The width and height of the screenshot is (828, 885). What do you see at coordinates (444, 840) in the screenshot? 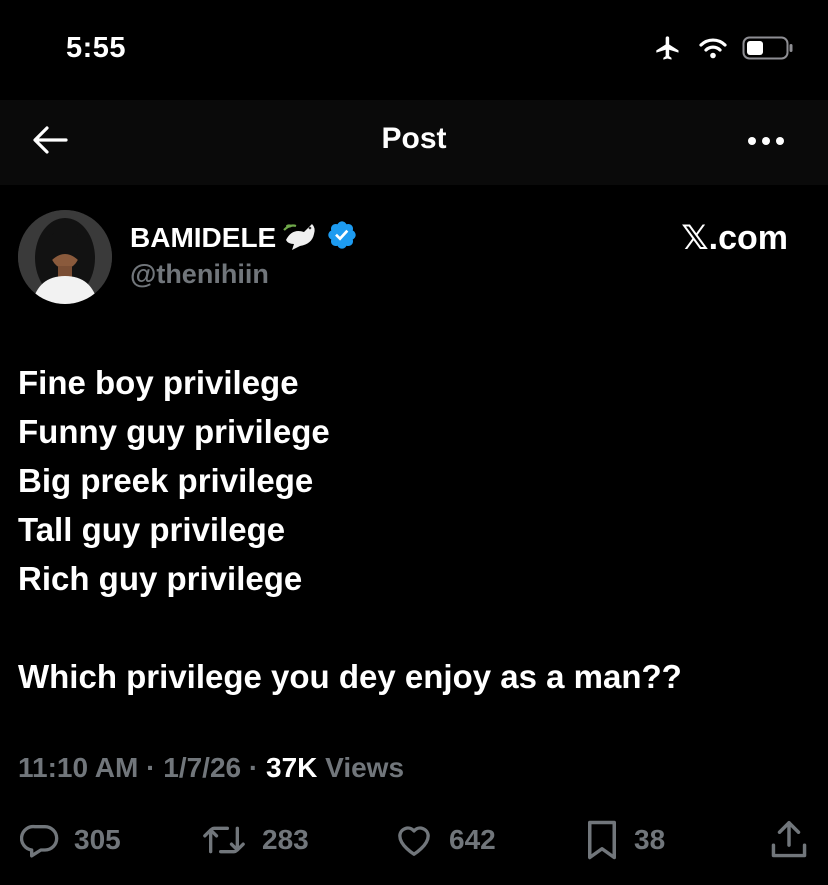
I see `like-button: 642` at bounding box center [444, 840].